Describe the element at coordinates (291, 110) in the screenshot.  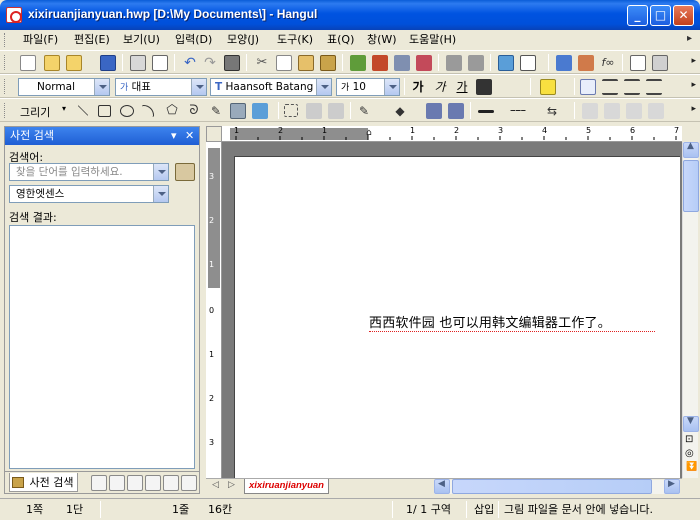
I see `select-objects-icon` at that location.